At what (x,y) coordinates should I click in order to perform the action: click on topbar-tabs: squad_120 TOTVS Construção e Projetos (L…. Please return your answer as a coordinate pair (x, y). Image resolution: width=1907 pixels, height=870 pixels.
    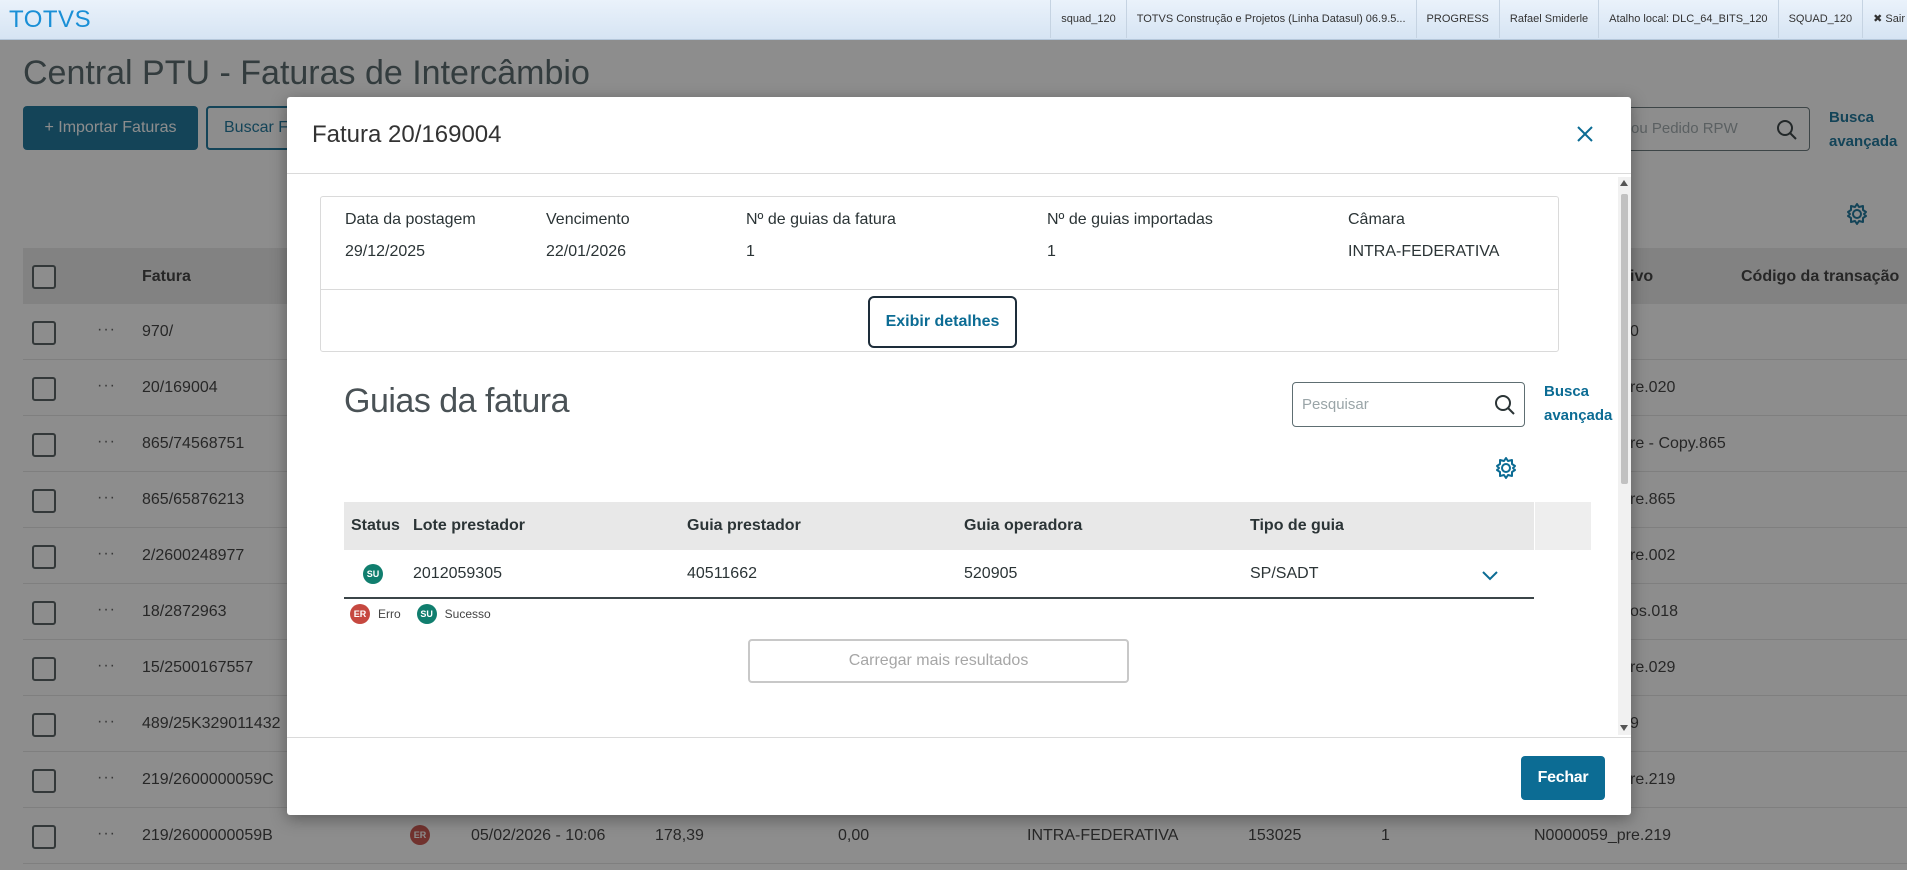
    Looking at the image, I should click on (1478, 20).